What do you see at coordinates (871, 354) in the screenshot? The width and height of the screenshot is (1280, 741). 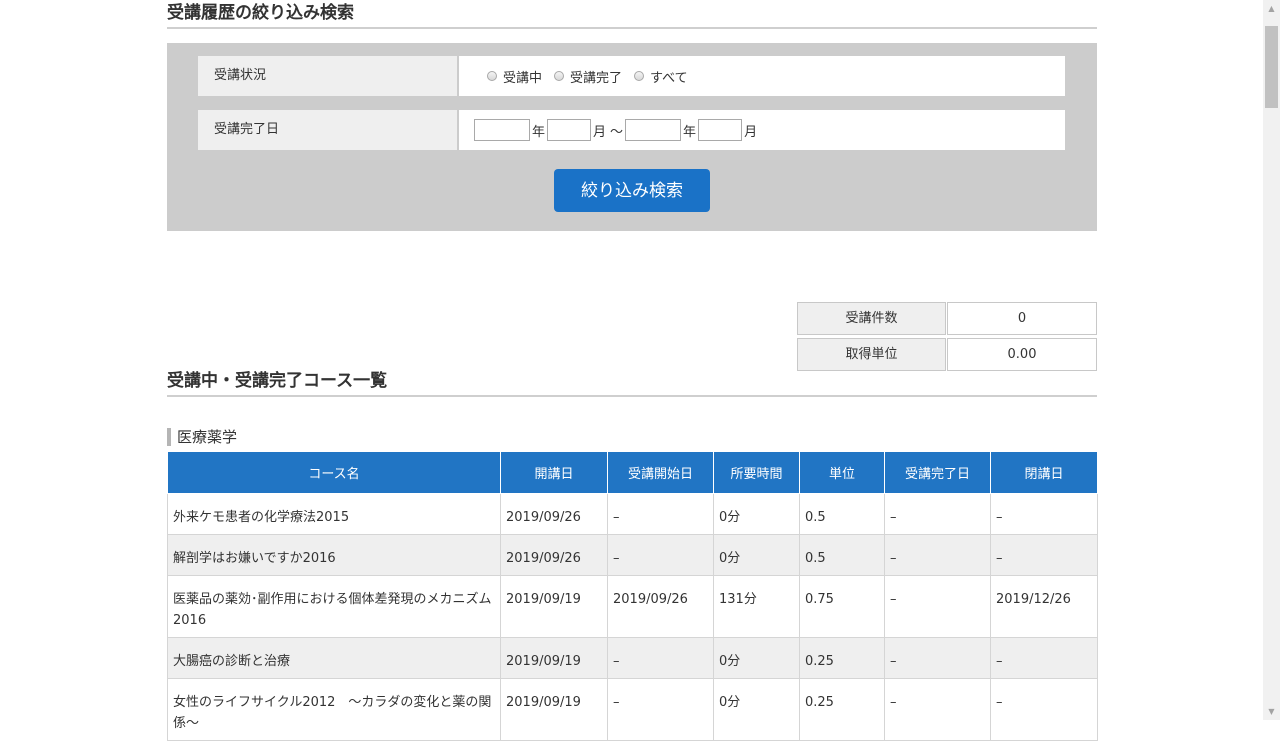 I see `credits-label: 取得単位` at bounding box center [871, 354].